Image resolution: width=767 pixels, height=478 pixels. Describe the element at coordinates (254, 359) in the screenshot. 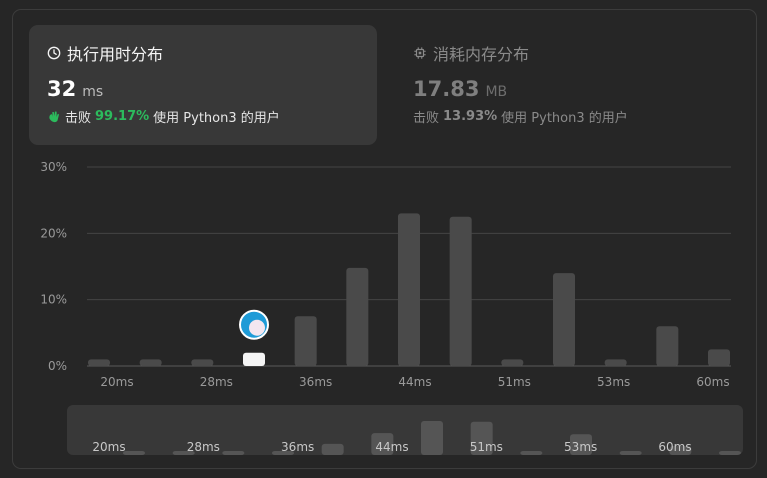

I see `highlight-bar` at that location.